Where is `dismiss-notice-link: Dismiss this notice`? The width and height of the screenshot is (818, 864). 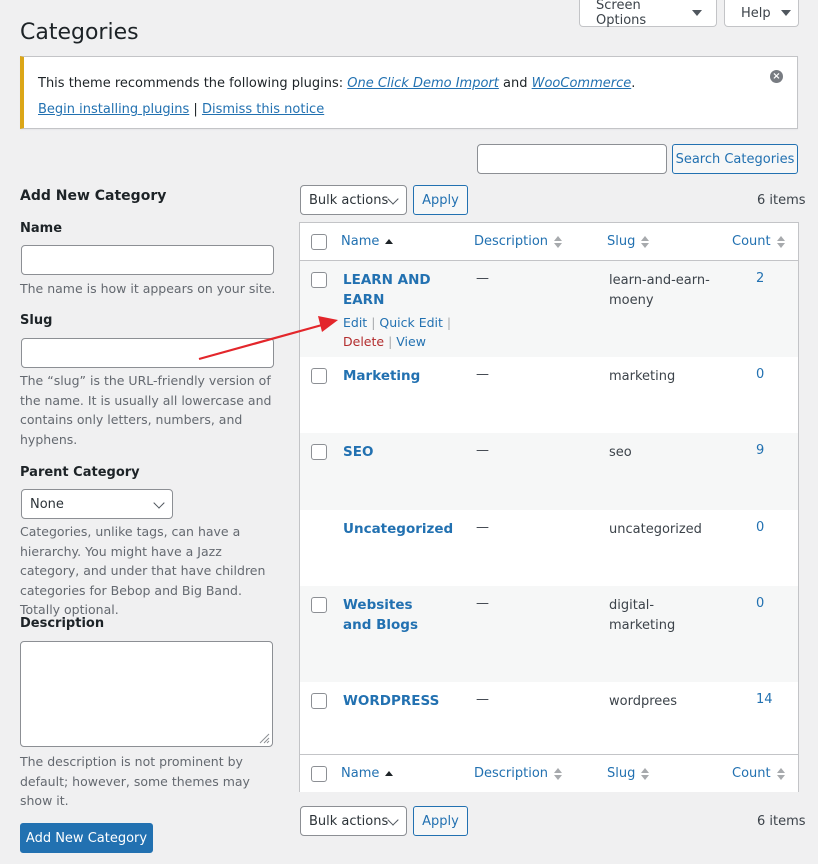
dismiss-notice-link: Dismiss this notice is located at coordinates (263, 109).